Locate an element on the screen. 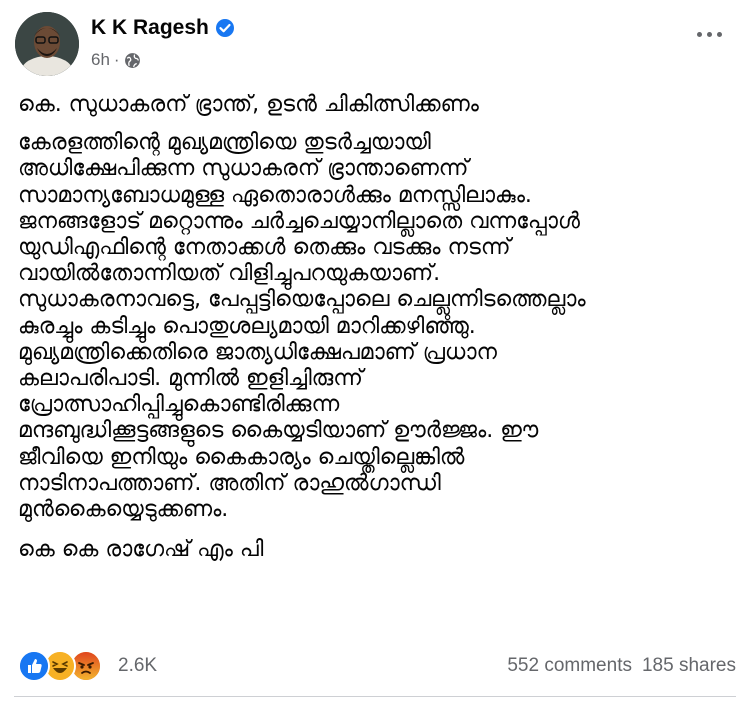 Image resolution: width=750 pixels, height=701 pixels. post-body-line: ജീവിയെ ഇനിയും കൈകാര്യം ചെയ്തില്ലെങ്കിൽ is located at coordinates (241, 457).